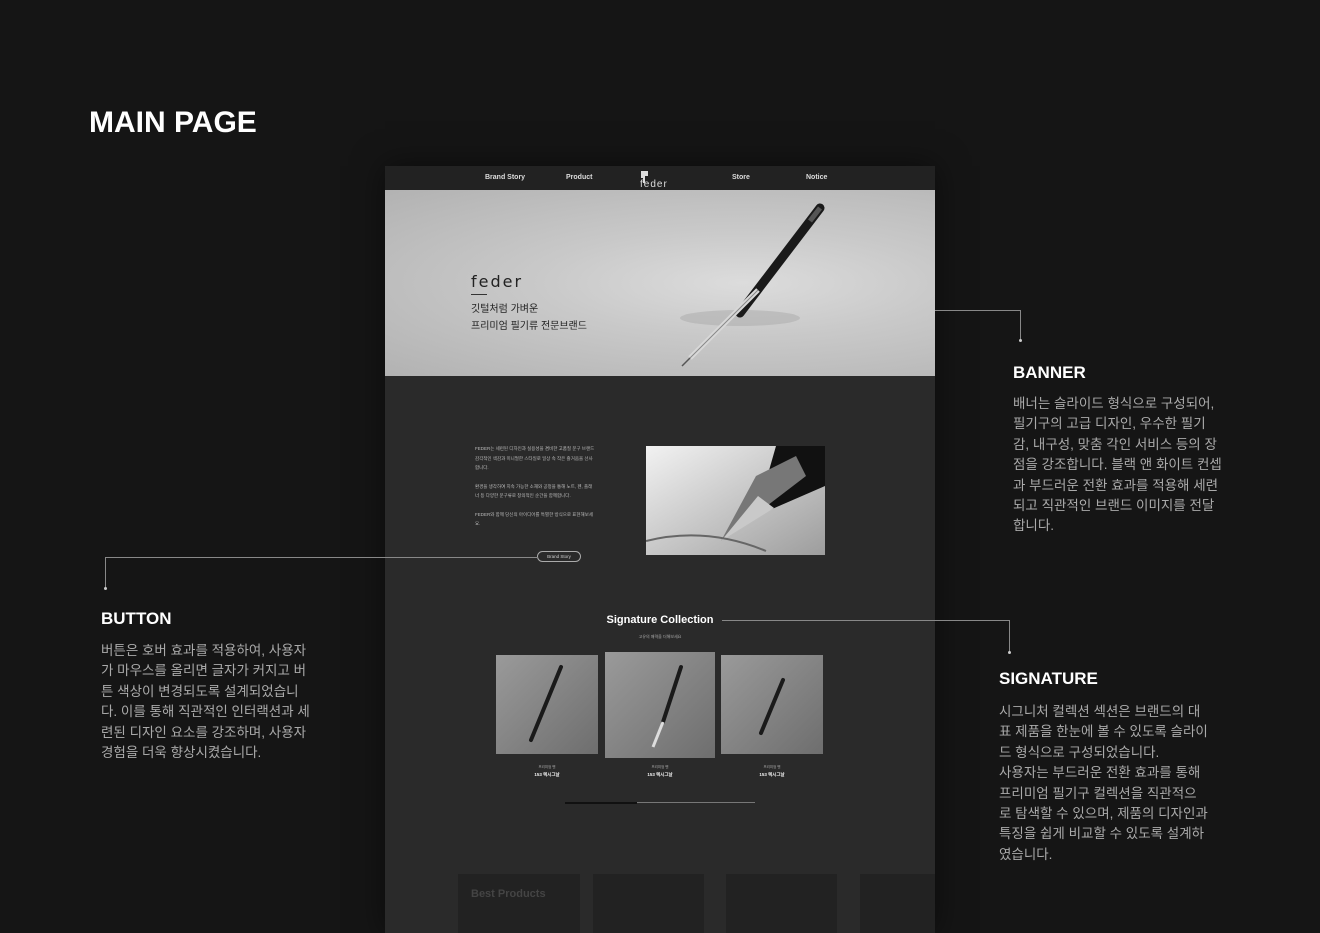  What do you see at coordinates (660, 802) in the screenshot?
I see `signature-slider-track` at bounding box center [660, 802].